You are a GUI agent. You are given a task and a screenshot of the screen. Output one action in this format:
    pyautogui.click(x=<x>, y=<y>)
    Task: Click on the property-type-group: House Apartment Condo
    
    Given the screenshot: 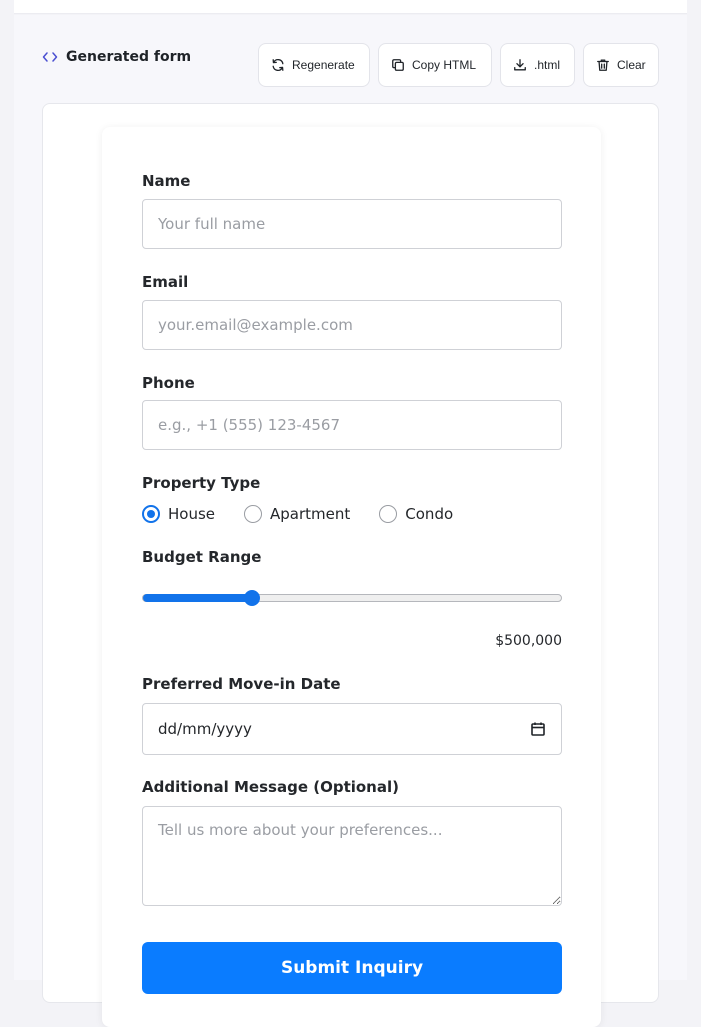 What is the action you would take?
    pyautogui.click(x=312, y=514)
    